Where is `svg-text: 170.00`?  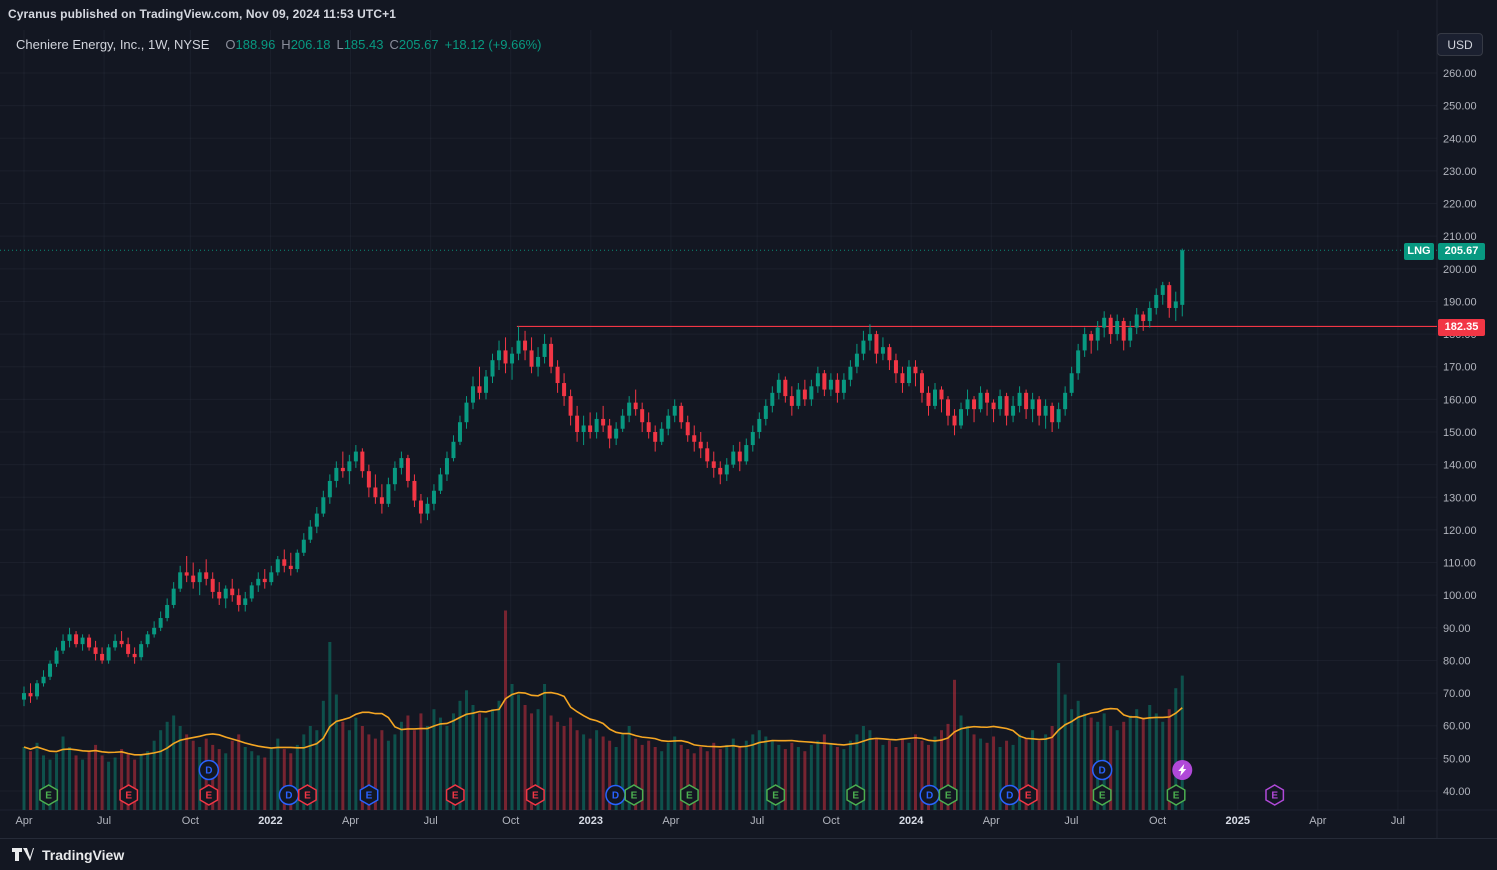 svg-text: 170.00 is located at coordinates (1460, 368).